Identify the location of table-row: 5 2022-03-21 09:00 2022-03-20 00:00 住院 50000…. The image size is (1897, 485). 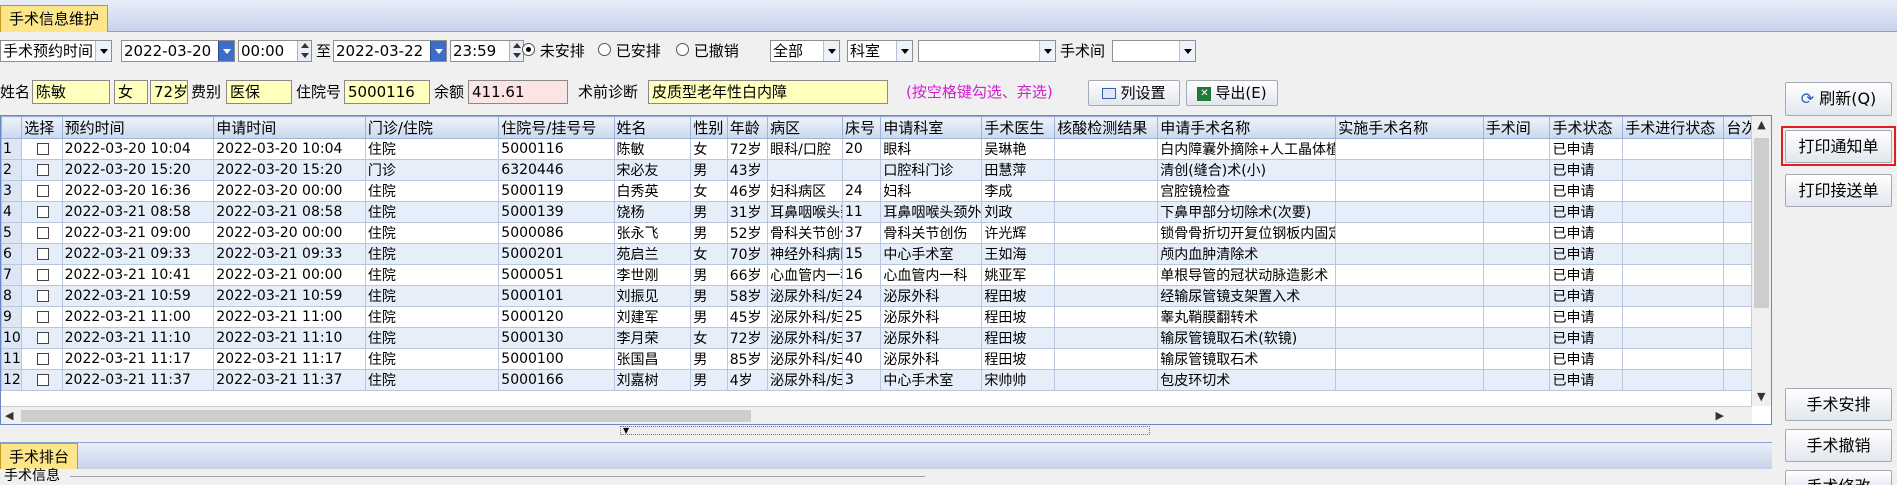
(886, 233).